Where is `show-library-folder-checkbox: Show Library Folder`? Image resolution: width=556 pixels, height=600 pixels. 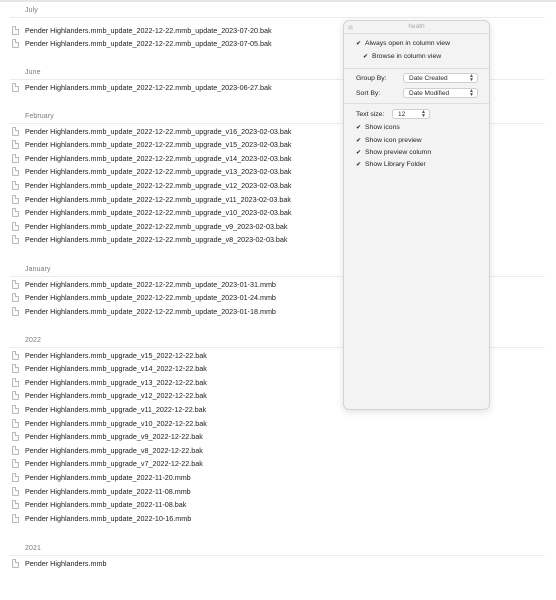 show-library-folder-checkbox: Show Library Folder is located at coordinates (391, 164).